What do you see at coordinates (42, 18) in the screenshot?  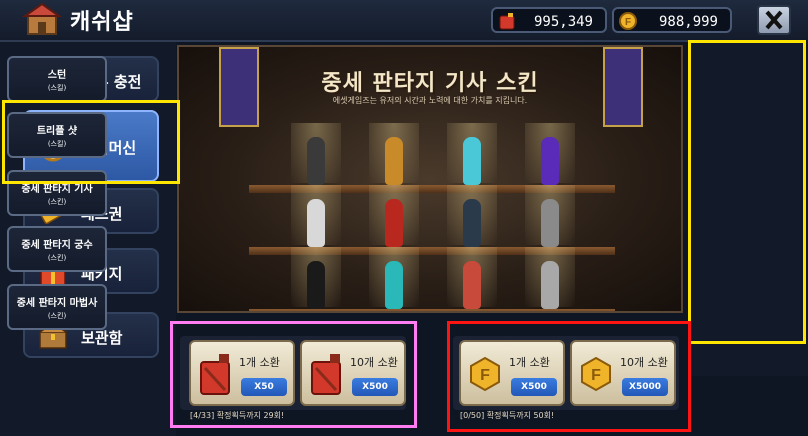 I see `shop-icon` at bounding box center [42, 18].